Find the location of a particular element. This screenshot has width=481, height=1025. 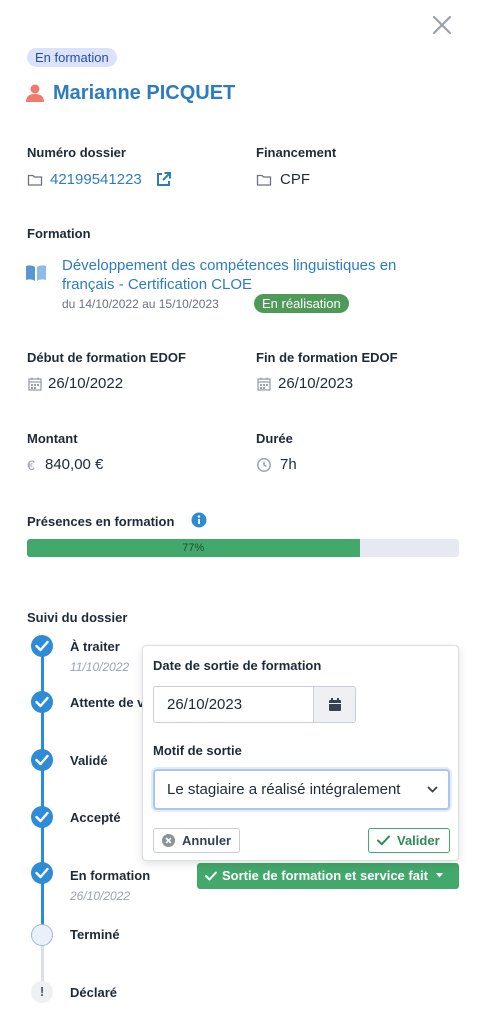

sortie-formation-label: Sortie de formation et service fait is located at coordinates (325, 875).